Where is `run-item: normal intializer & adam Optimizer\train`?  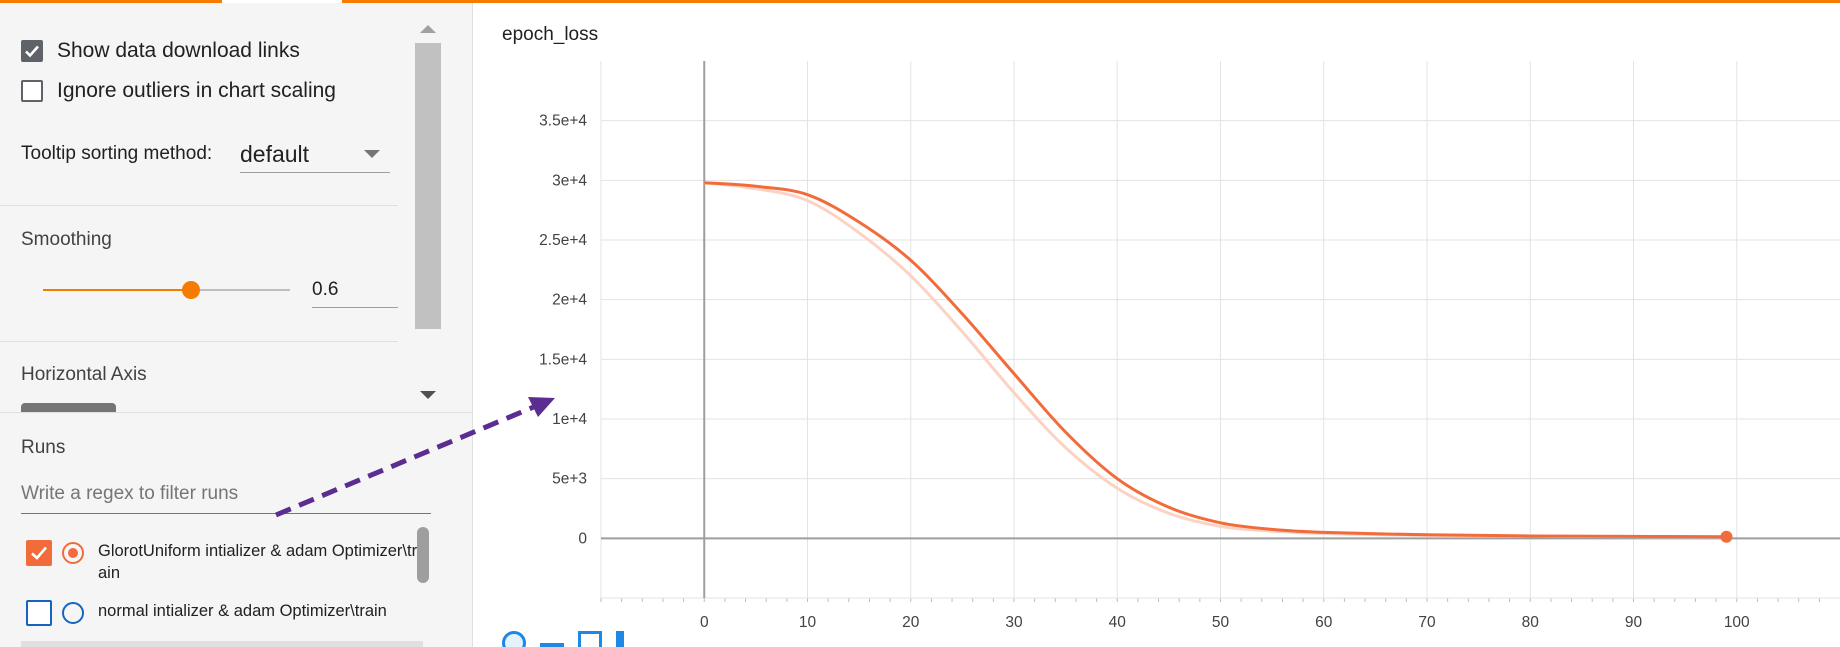 run-item: normal intializer & adam Optimizer\train is located at coordinates (222, 613).